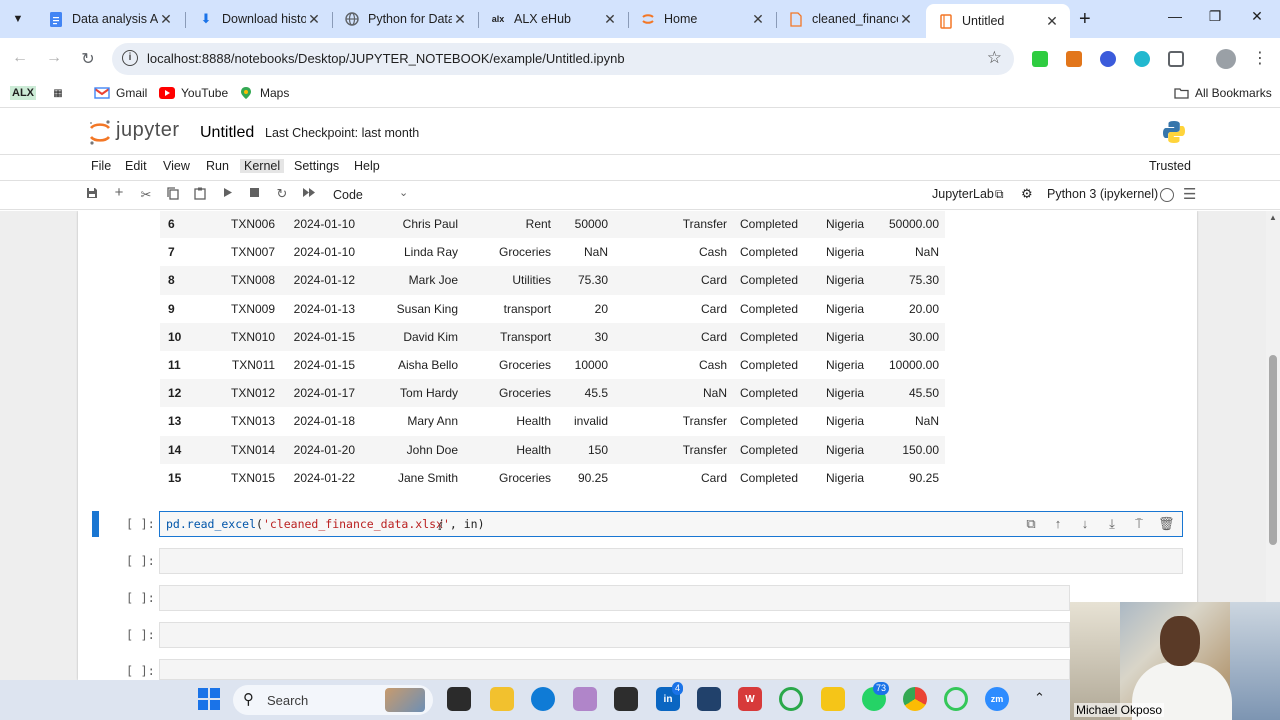 Image resolution: width=1280 pixels, height=720 pixels. What do you see at coordinates (282, 194) in the screenshot?
I see `restart-icon: ↻` at bounding box center [282, 194].